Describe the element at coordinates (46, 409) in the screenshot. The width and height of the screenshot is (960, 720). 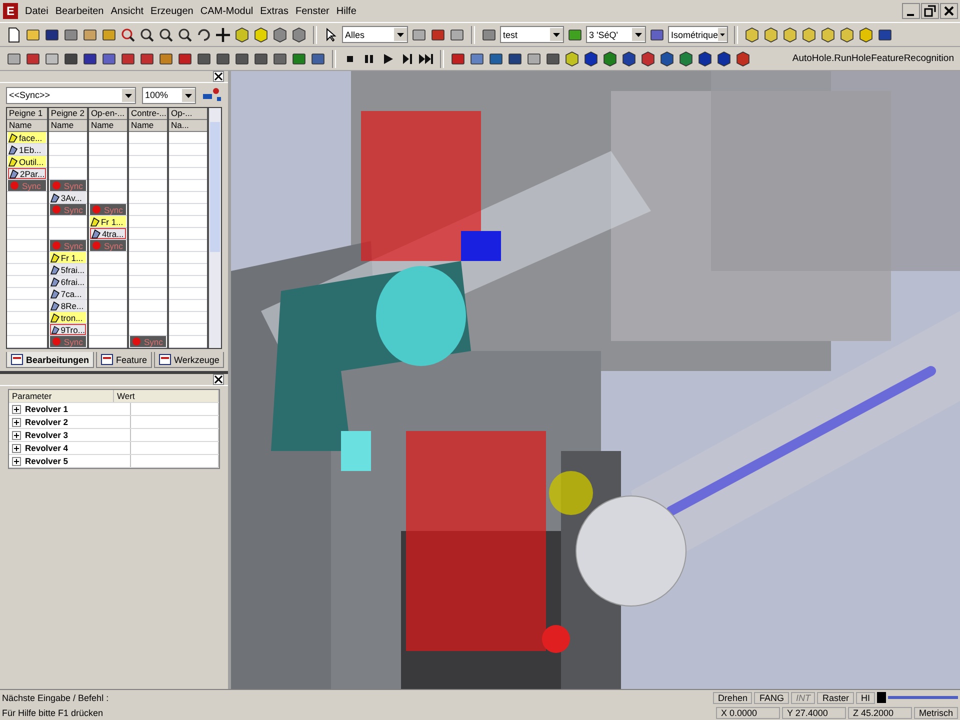
I see `parameter-name: Revolver 1` at that location.